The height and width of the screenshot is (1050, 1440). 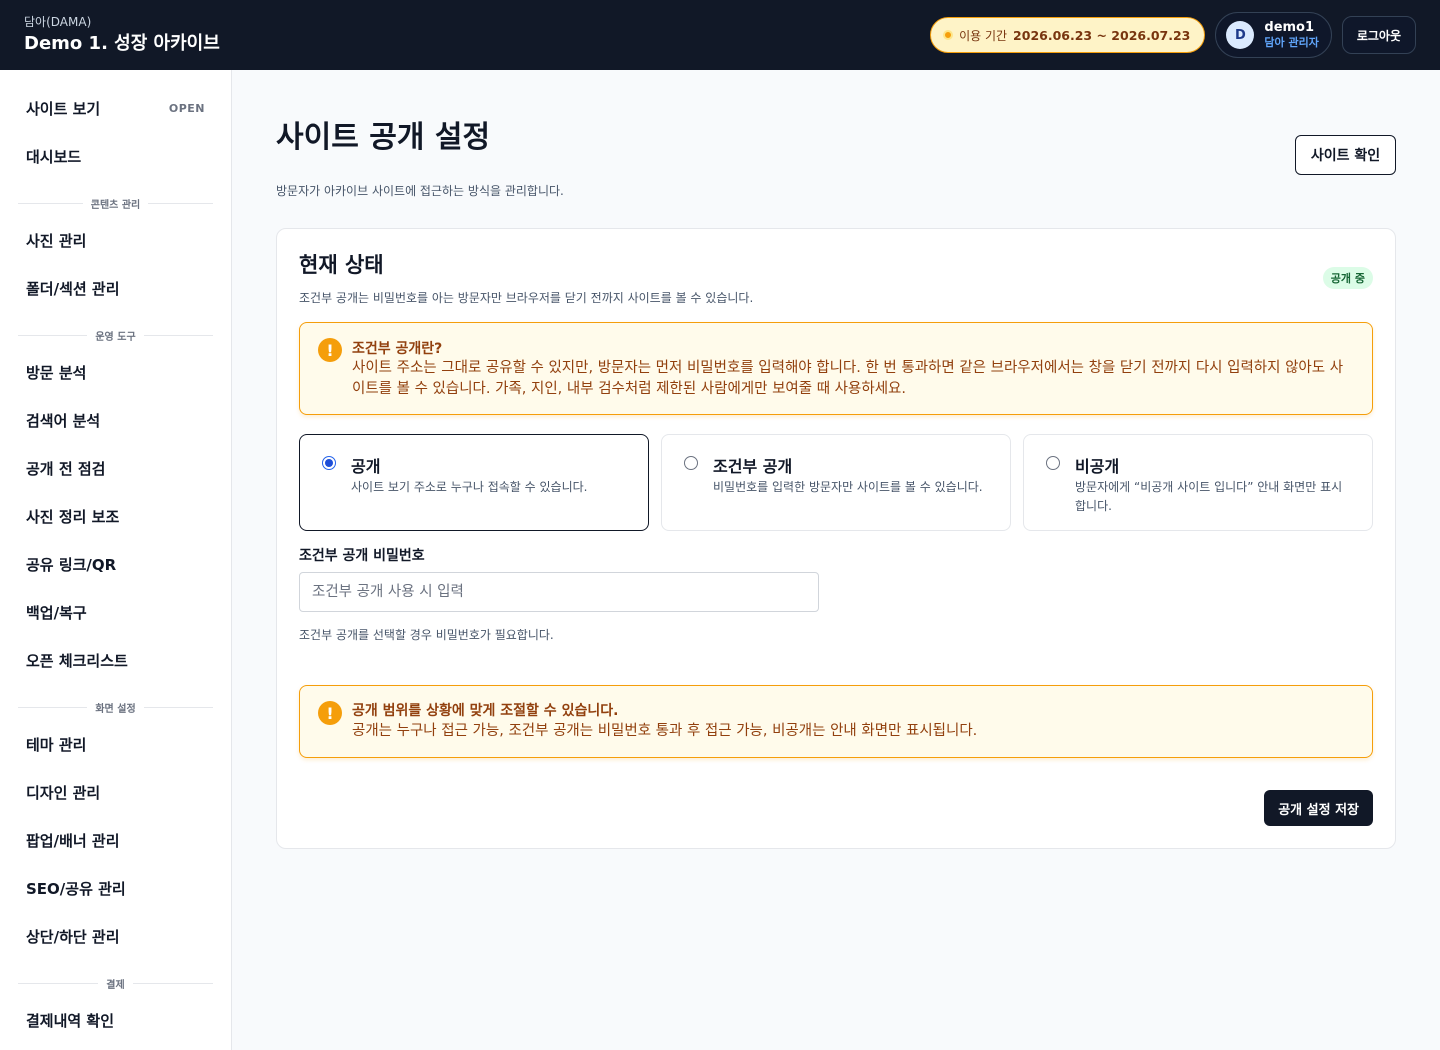 What do you see at coordinates (115, 108) in the screenshot?
I see `sidebar-item-site-view: 사이트 보기 OPEN` at bounding box center [115, 108].